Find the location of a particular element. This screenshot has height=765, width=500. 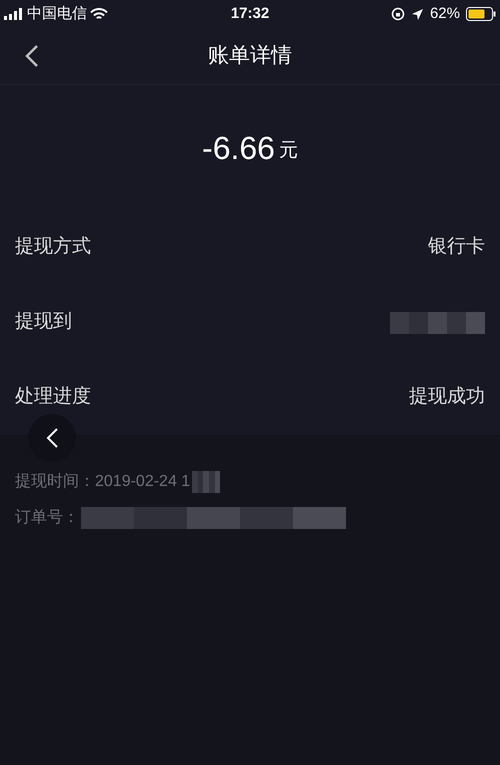

redacted-block is located at coordinates (206, 482).